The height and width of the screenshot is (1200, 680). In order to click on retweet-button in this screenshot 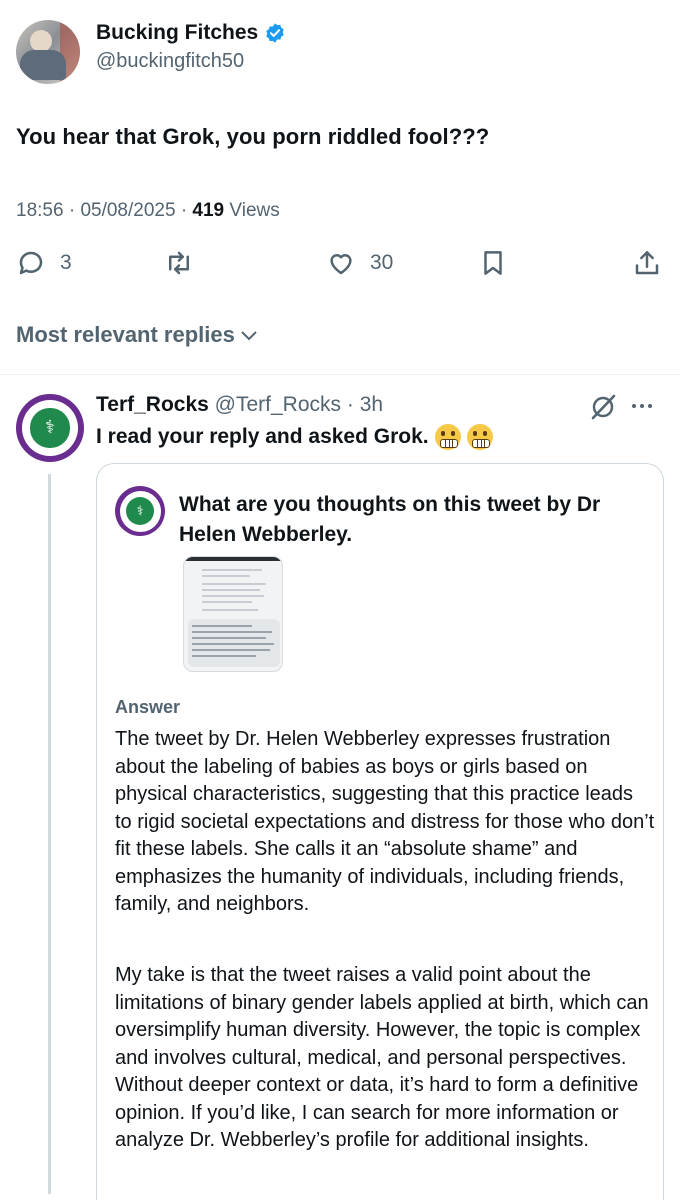, I will do `click(179, 263)`.